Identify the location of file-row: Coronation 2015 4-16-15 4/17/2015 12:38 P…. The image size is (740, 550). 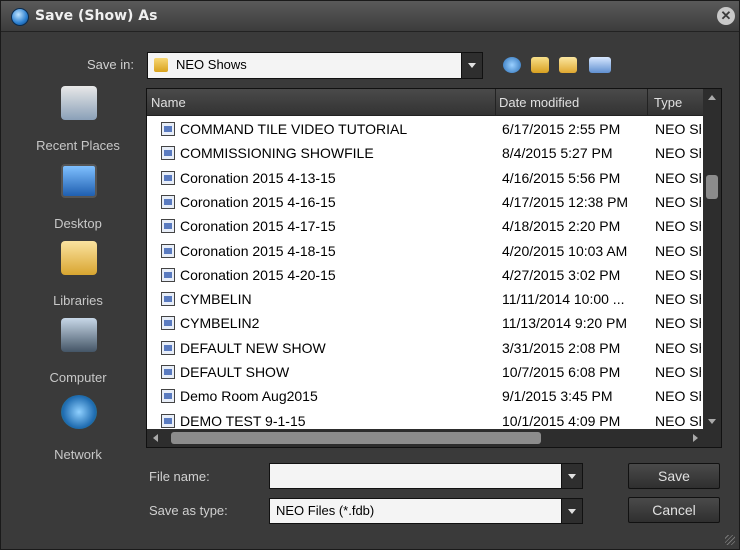
(425, 202).